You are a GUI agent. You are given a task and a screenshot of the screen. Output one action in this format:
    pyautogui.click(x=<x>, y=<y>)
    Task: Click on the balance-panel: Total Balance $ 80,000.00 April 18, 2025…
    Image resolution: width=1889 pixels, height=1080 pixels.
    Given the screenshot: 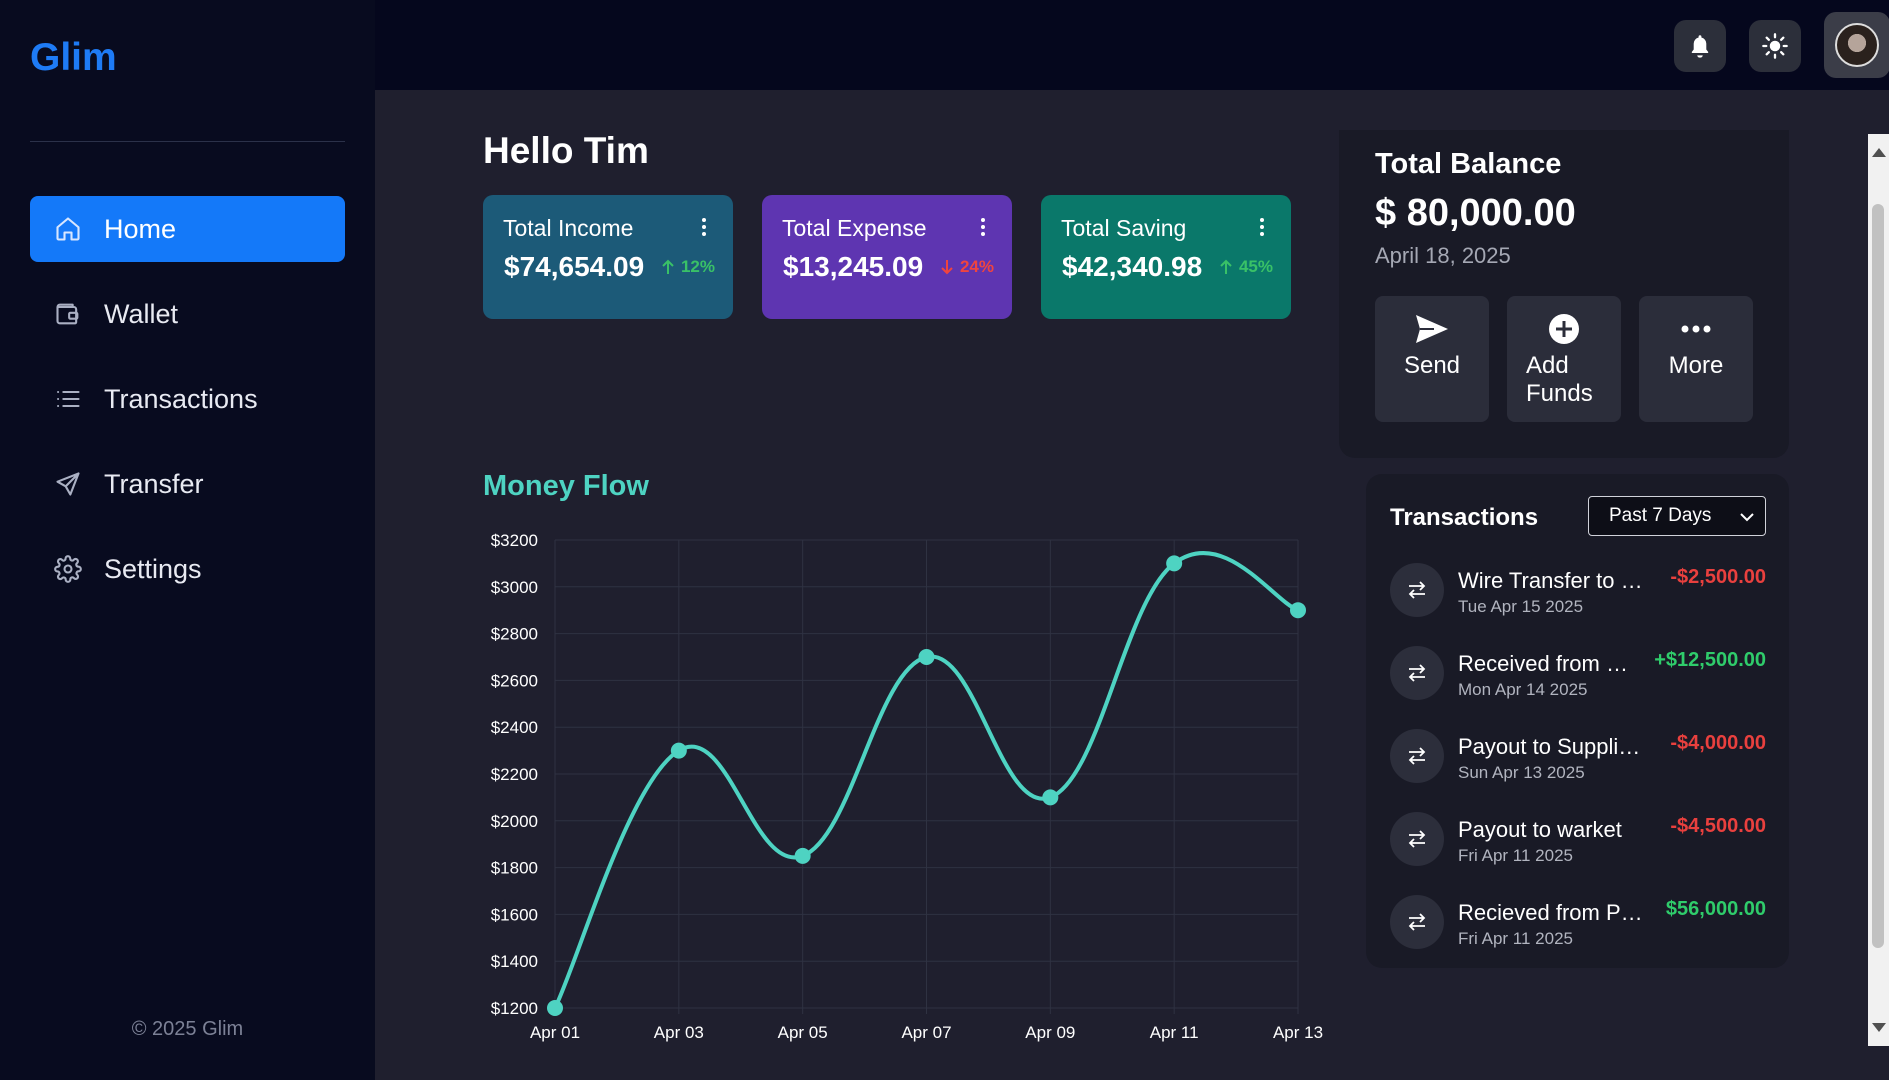 What is the action you would take?
    pyautogui.click(x=1564, y=294)
    